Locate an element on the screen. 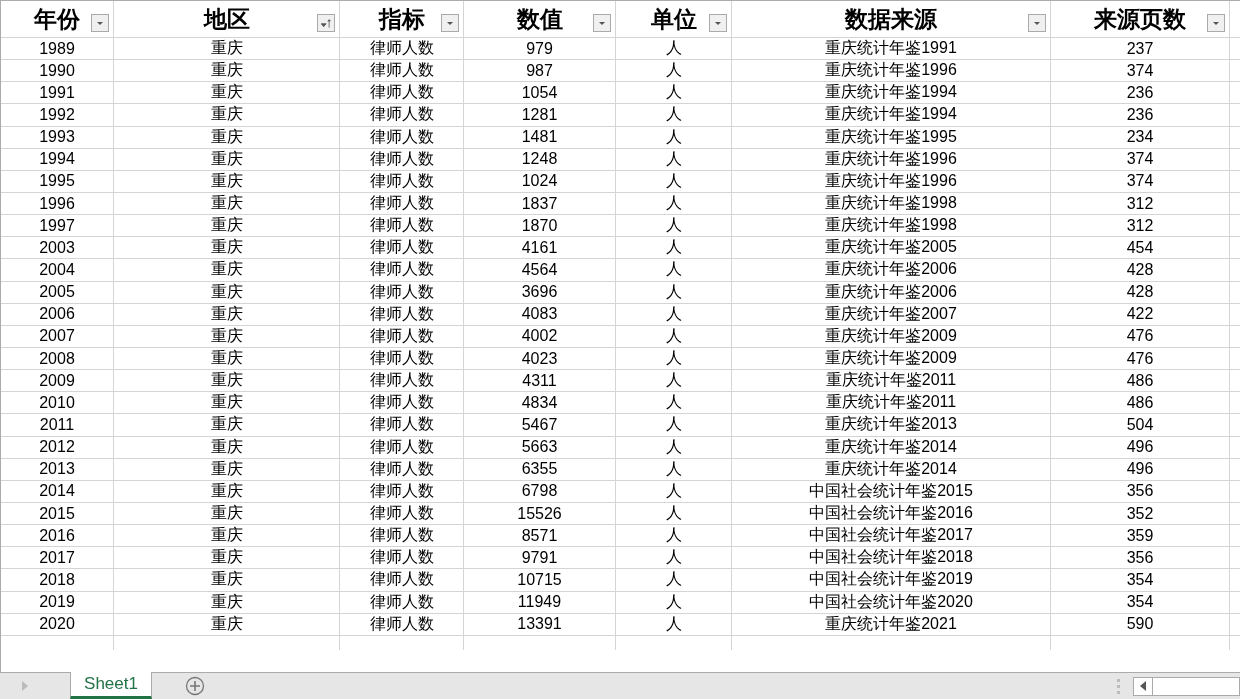 The image size is (1240, 699). table-cell: 237 is located at coordinates (1140, 48).